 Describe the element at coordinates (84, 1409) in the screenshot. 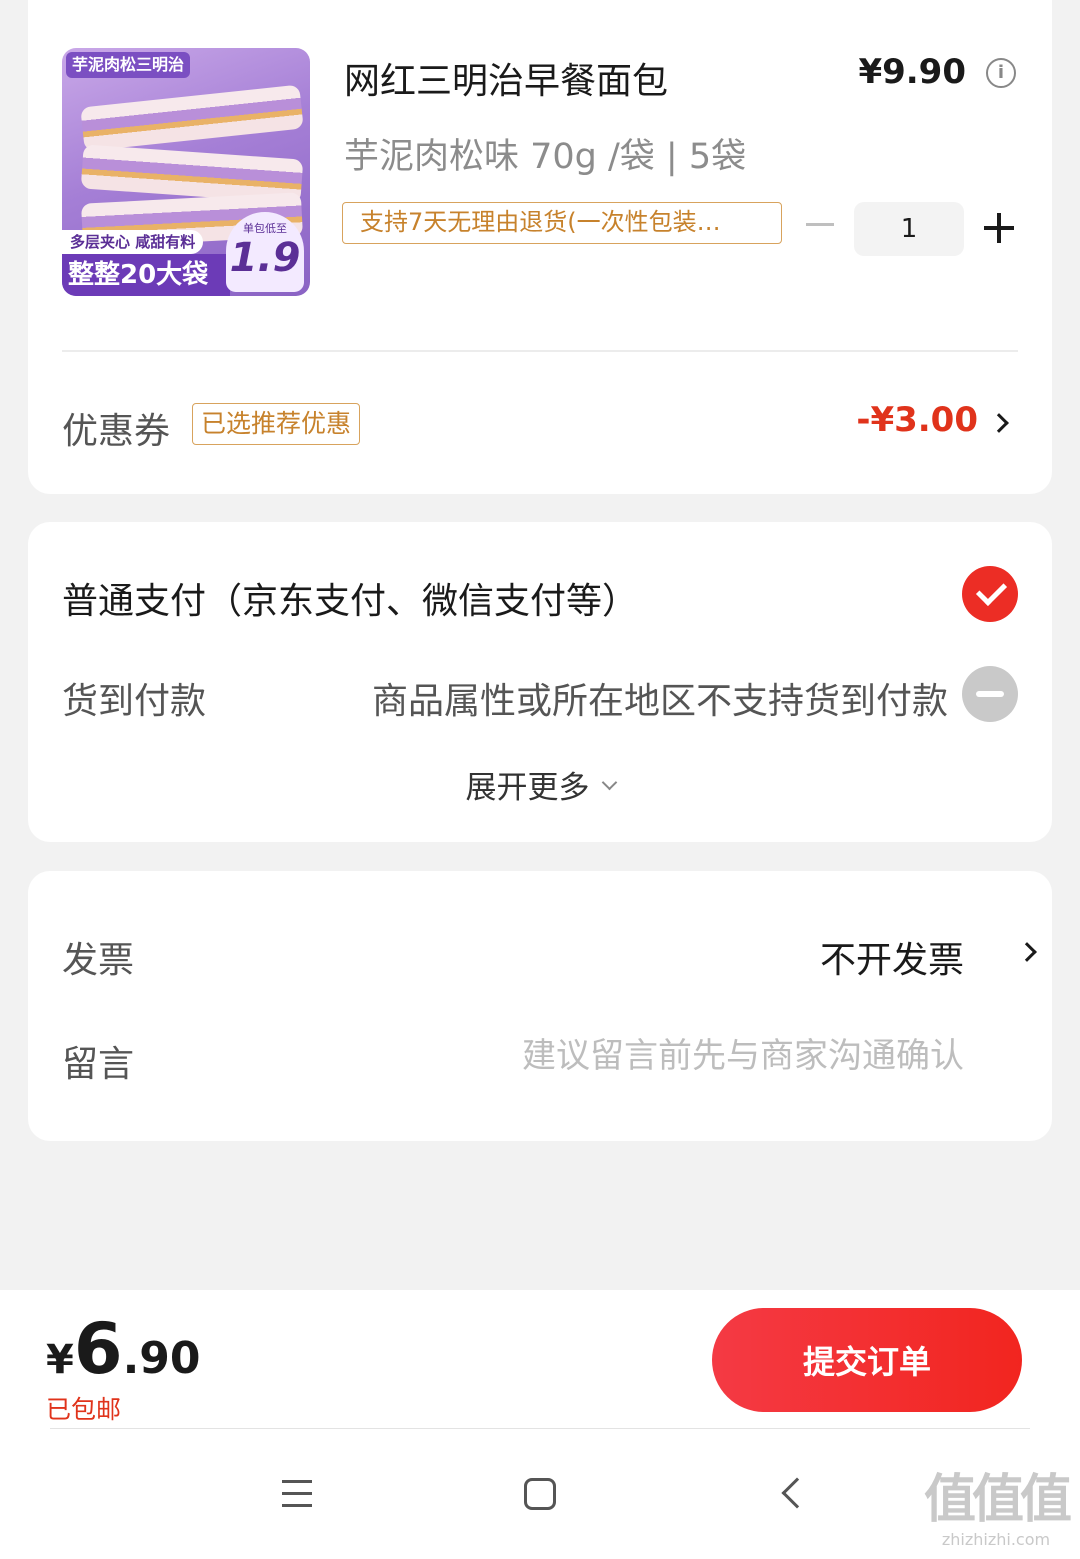

I see `shipping-status: 已包邮` at that location.